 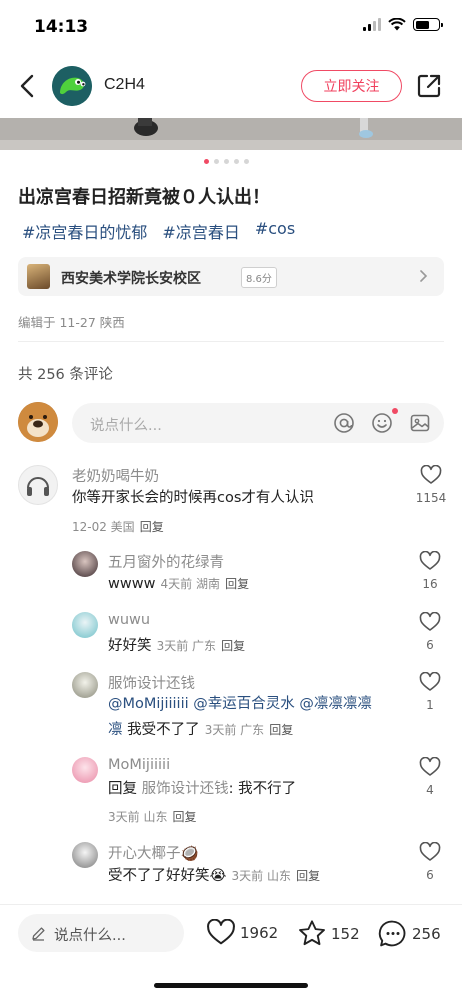 I want to click on reply-username: 五月窗外的花绿青, so click(x=166, y=561).